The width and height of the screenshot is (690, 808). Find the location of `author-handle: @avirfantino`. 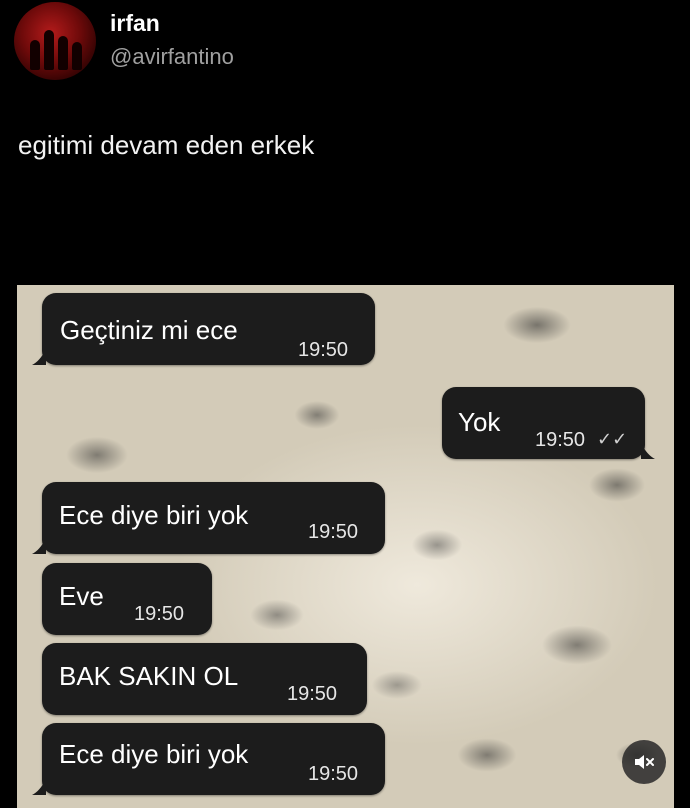

author-handle: @avirfantino is located at coordinates (172, 57).